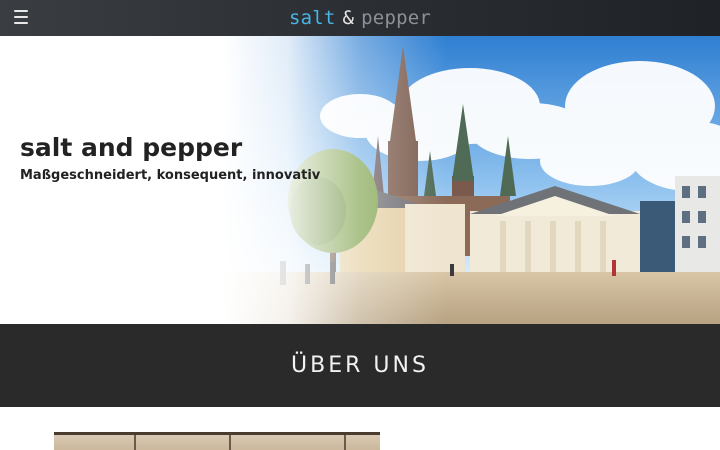  I want to click on hamburger-menu-icon, so click(21, 17).